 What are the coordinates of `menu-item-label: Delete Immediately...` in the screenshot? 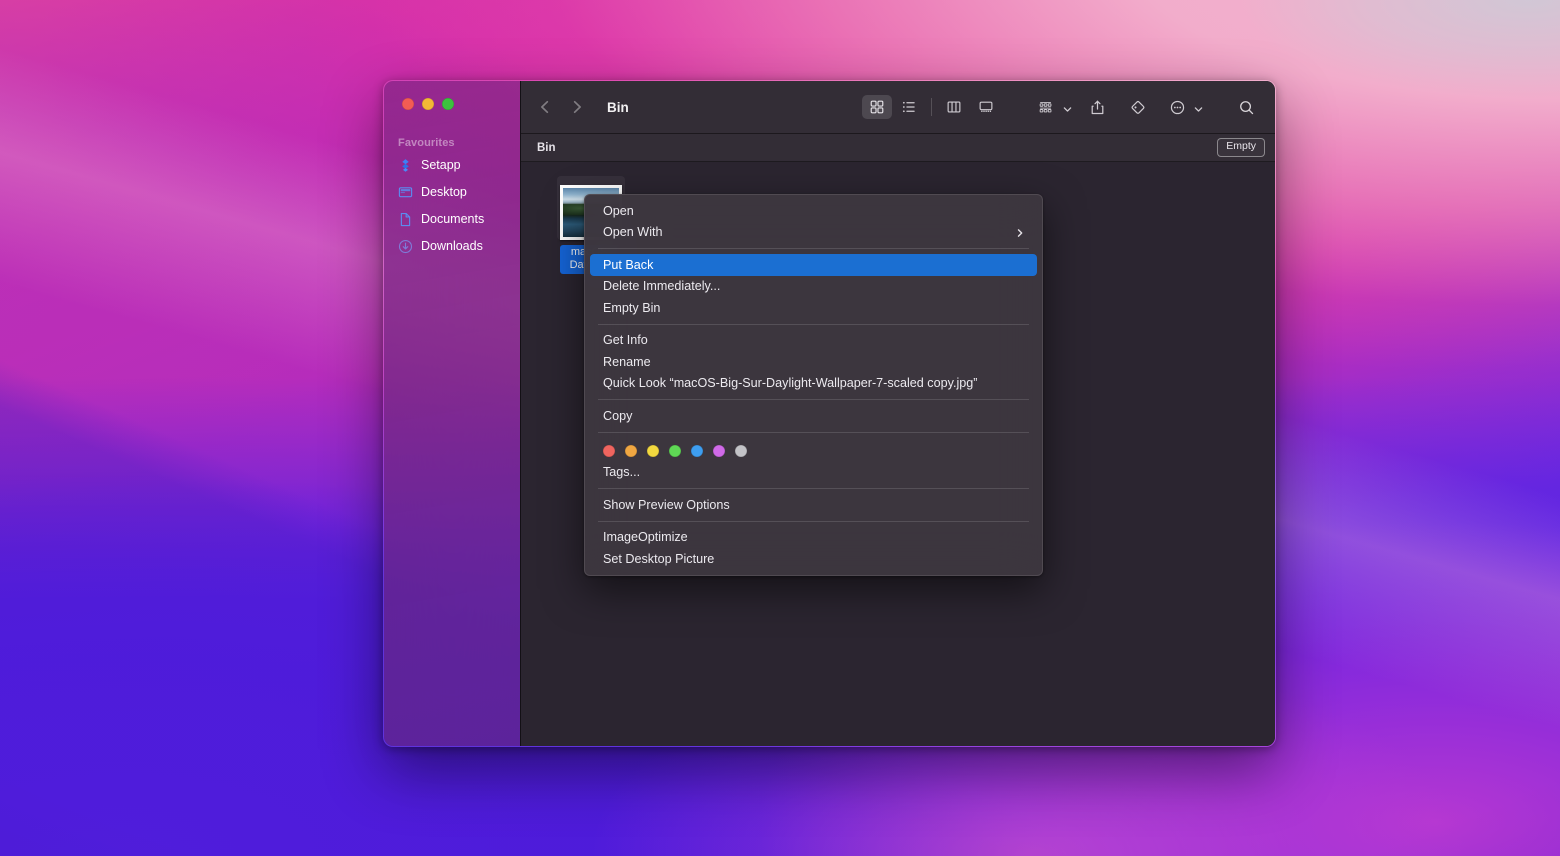 It's located at (662, 286).